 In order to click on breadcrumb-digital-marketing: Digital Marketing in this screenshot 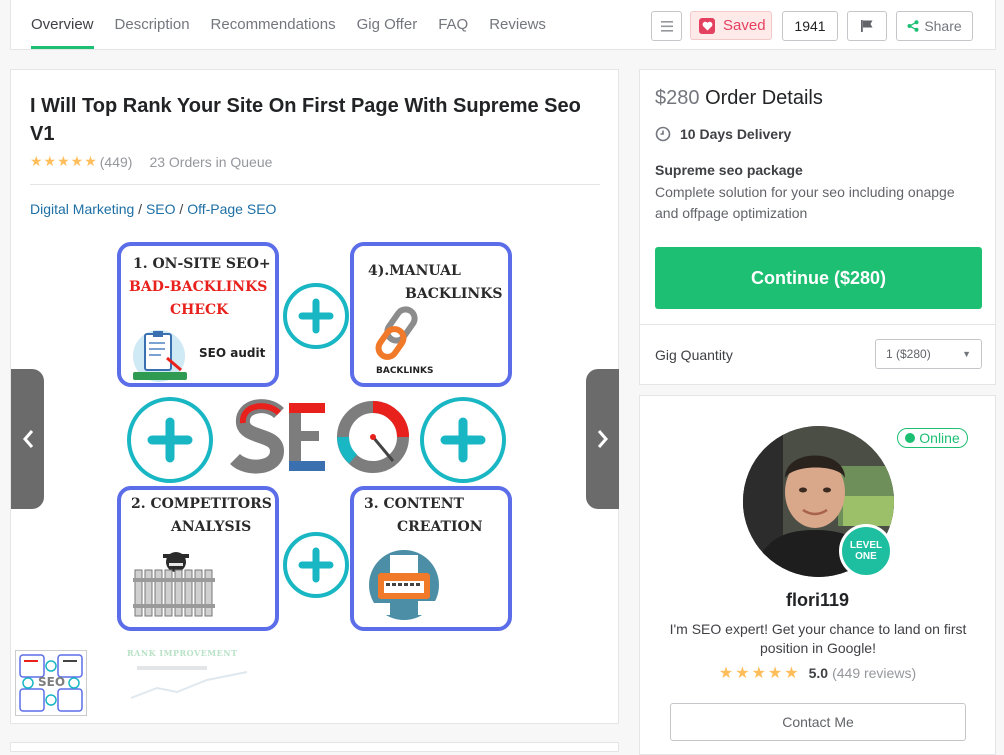, I will do `click(82, 209)`.